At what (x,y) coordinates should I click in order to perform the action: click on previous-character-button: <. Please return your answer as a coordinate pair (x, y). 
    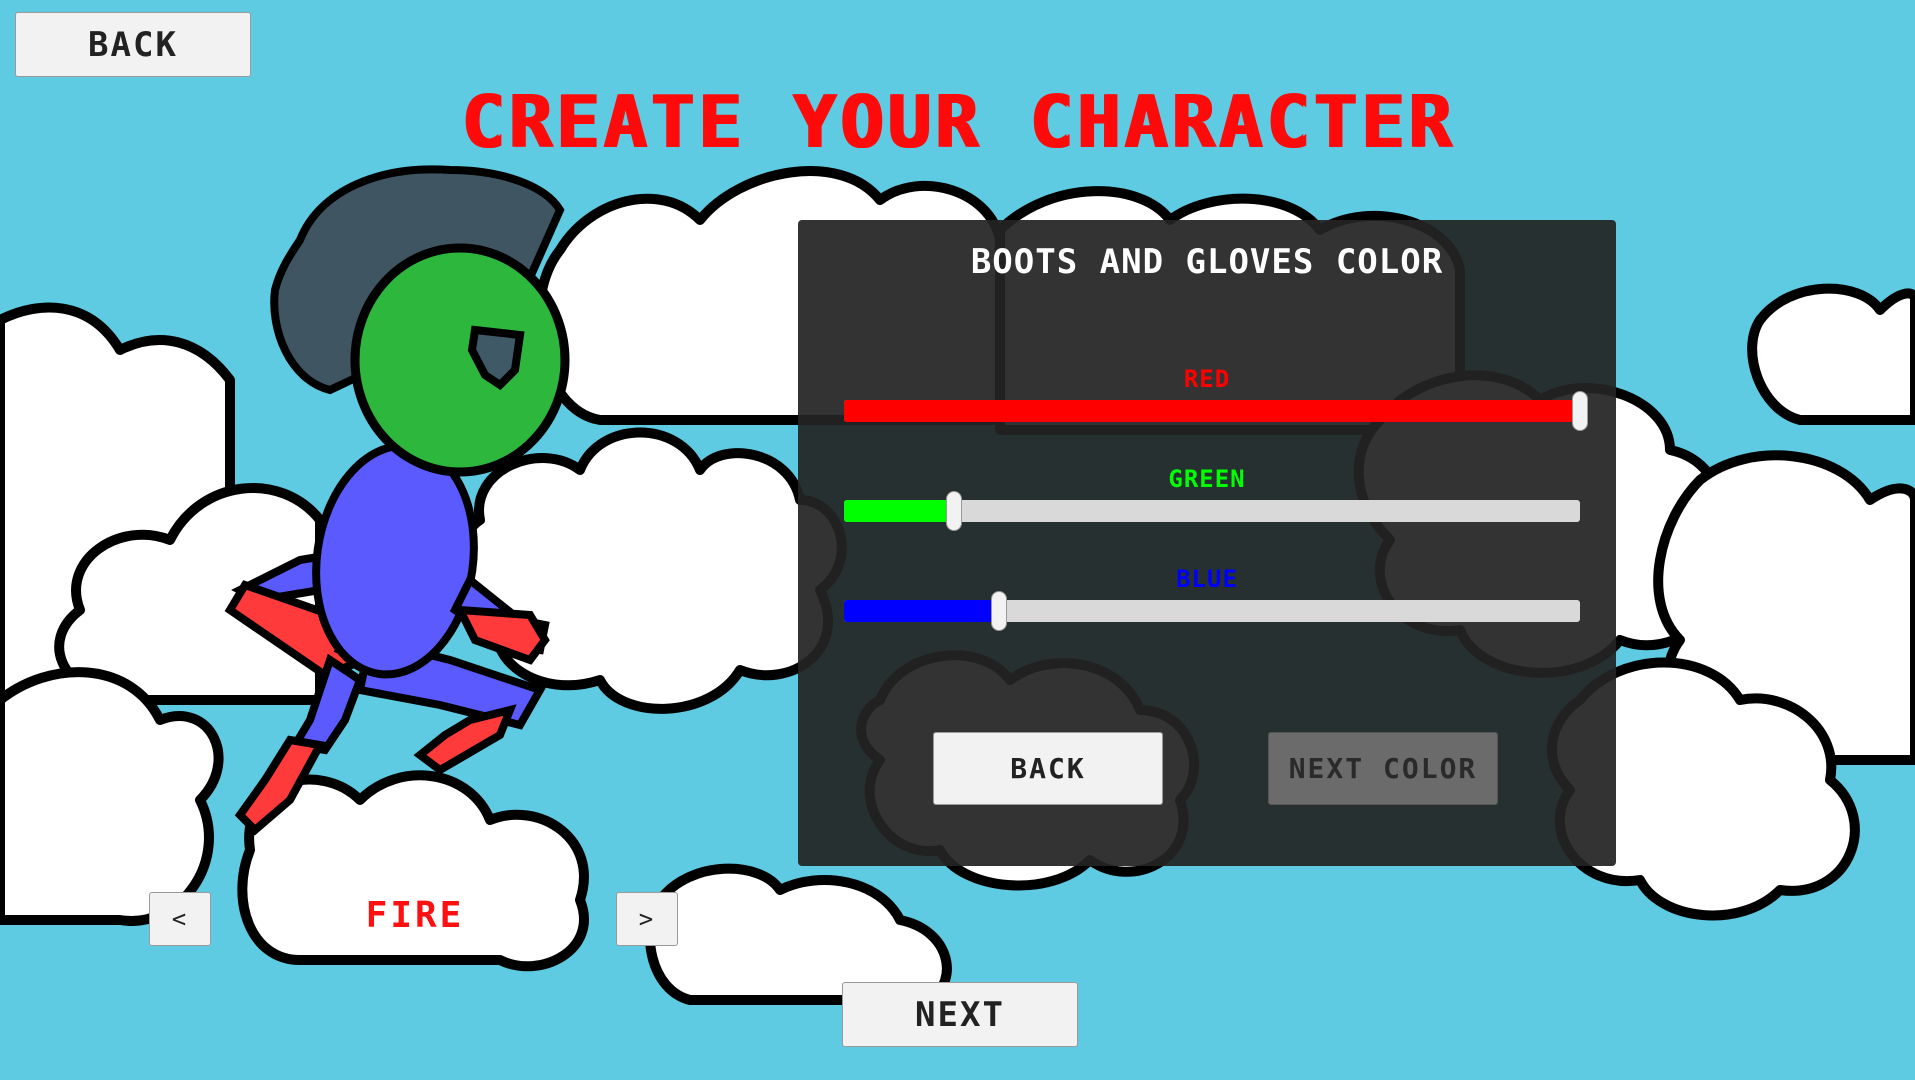
    Looking at the image, I should click on (180, 919).